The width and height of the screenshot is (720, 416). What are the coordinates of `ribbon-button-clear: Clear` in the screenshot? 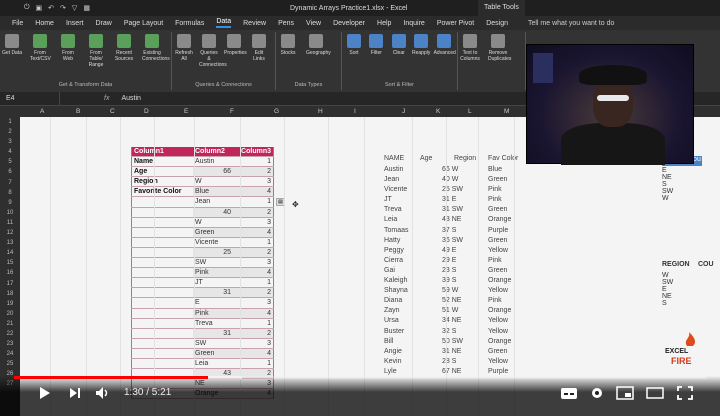 It's located at (399, 45).